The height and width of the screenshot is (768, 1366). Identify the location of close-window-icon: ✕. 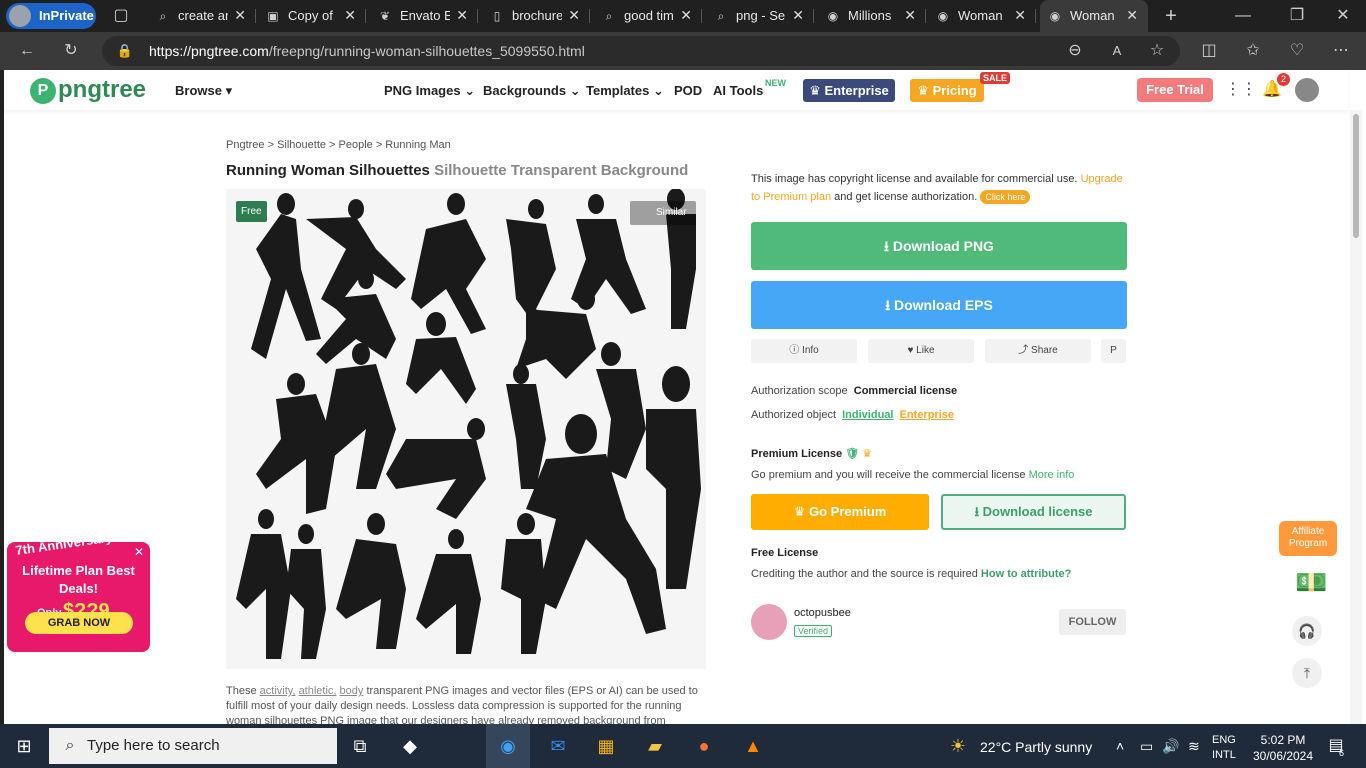
(1343, 16).